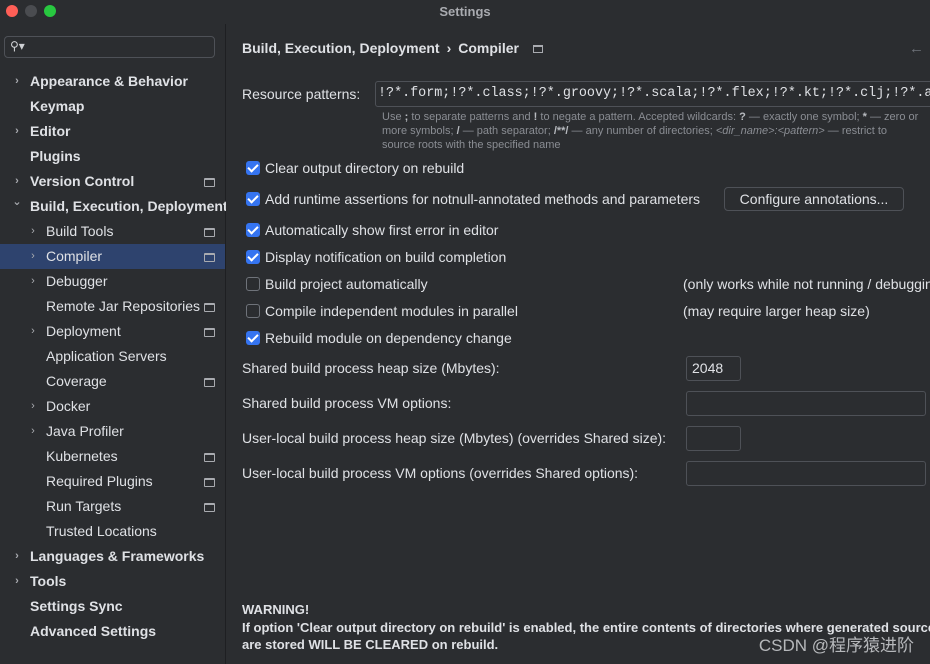 The width and height of the screenshot is (930, 664). What do you see at coordinates (84, 506) in the screenshot?
I see `sidebar-item-label: Run Targets` at bounding box center [84, 506].